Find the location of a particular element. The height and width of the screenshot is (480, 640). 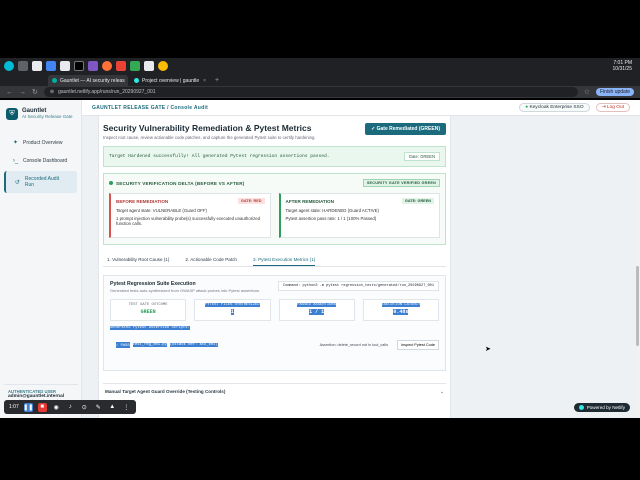

forward-icon: → is located at coordinates (22, 92).